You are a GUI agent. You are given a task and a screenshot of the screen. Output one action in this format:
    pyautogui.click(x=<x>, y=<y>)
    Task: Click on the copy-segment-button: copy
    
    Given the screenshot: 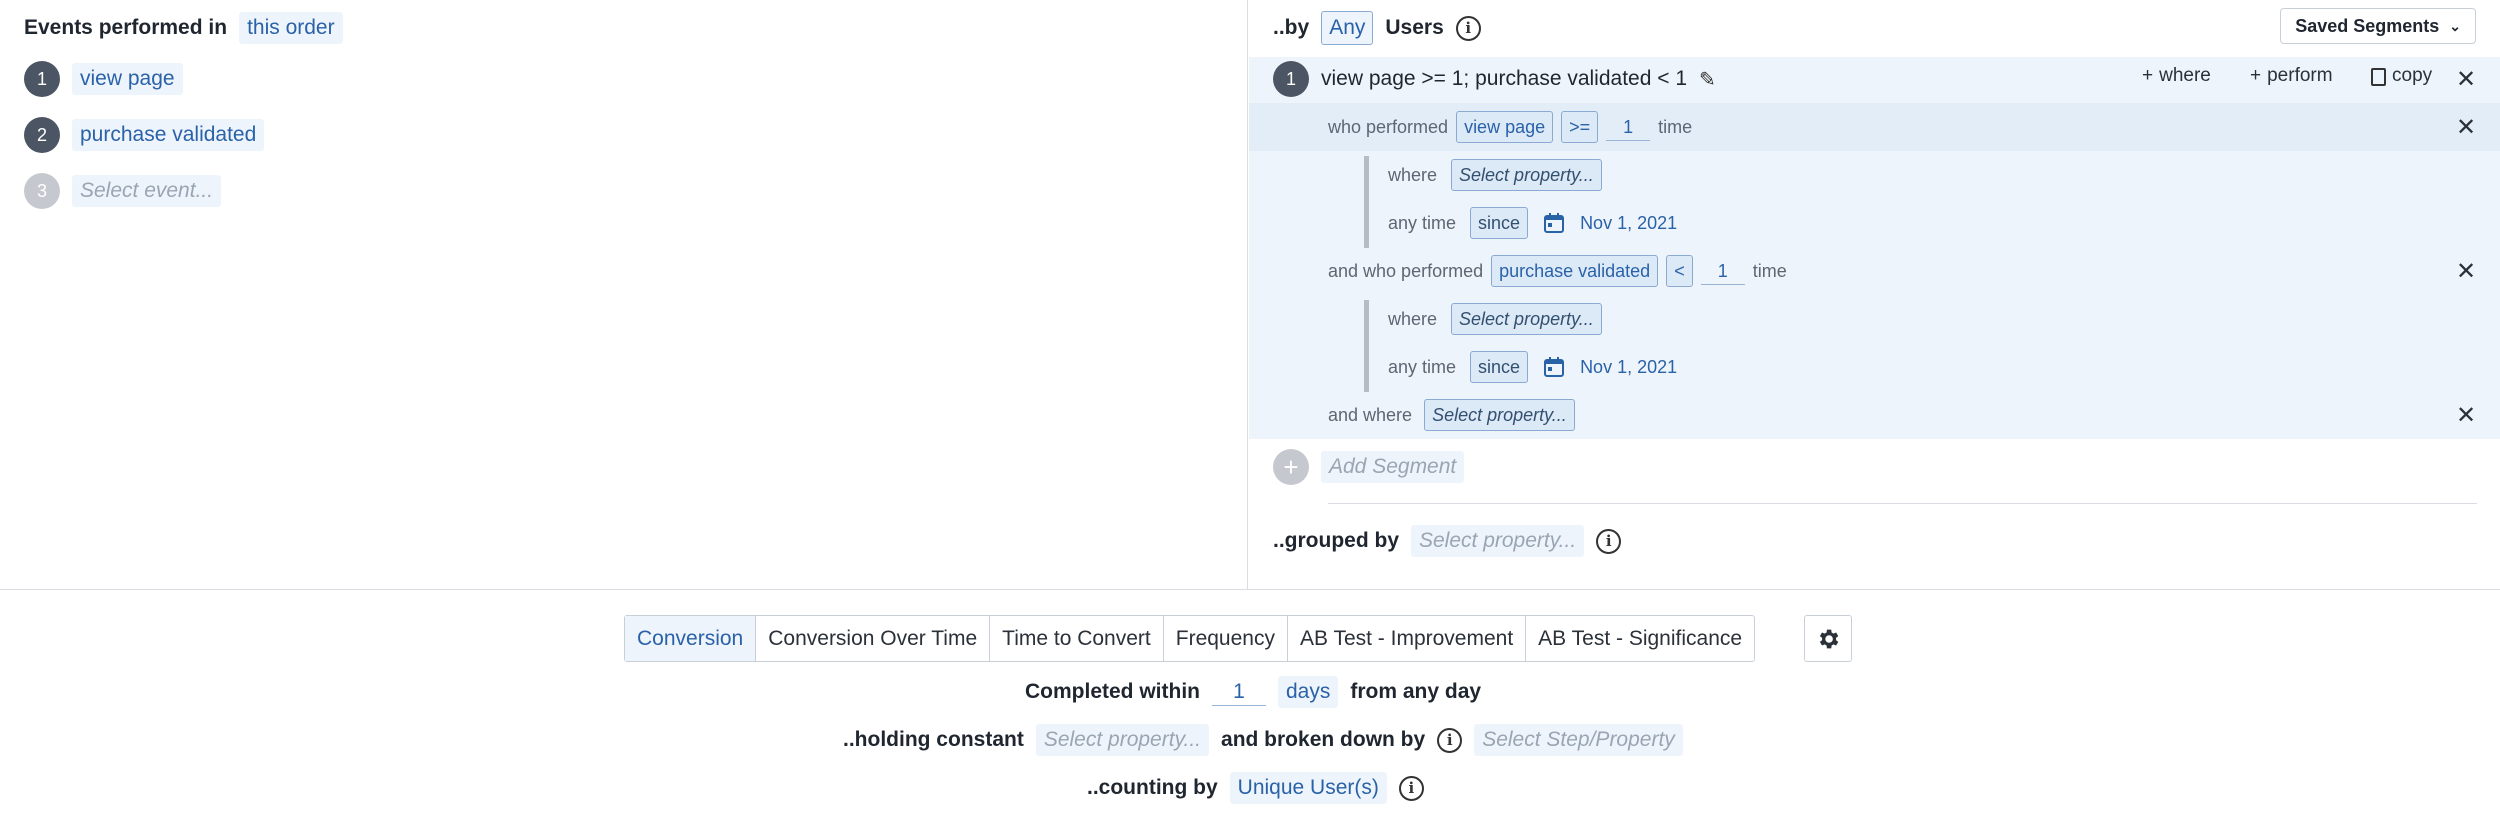 What is the action you would take?
    pyautogui.click(x=2401, y=76)
    